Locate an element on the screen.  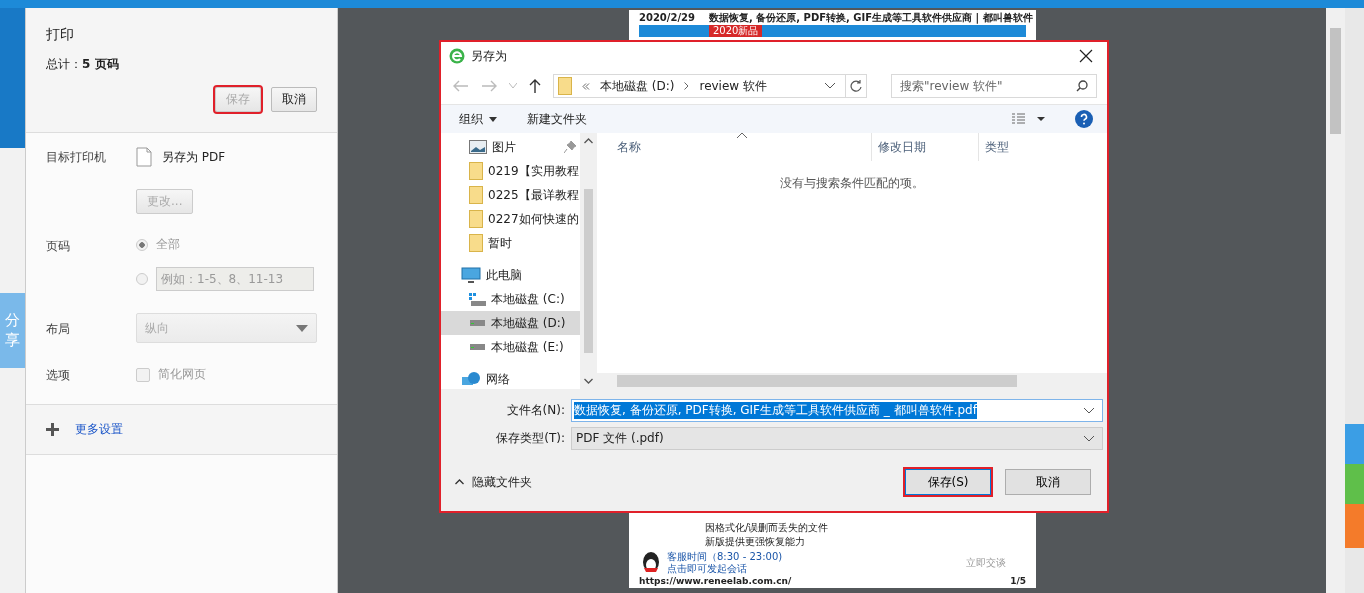
nav-item: 暂时 is located at coordinates (510, 243).